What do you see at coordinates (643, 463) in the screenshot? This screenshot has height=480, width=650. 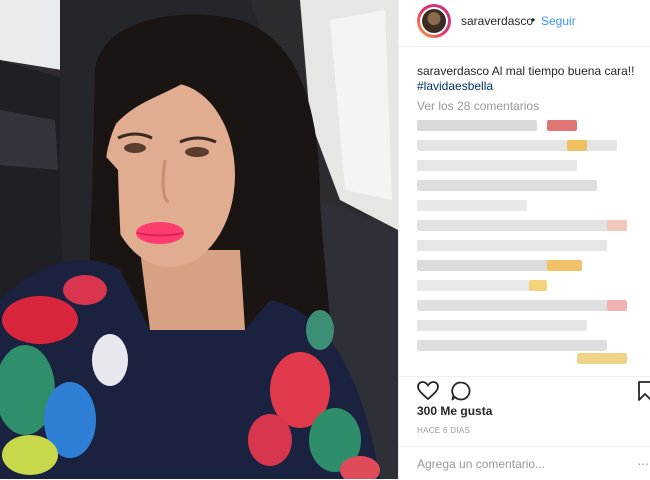 I see `ellipsis-icon: ···` at bounding box center [643, 463].